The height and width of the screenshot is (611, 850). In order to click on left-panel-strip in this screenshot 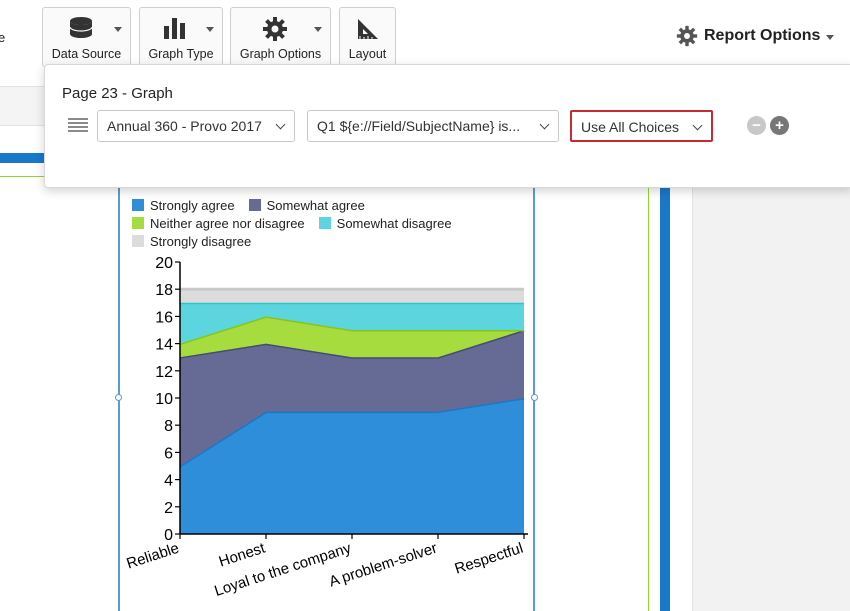, I will do `click(22, 106)`.